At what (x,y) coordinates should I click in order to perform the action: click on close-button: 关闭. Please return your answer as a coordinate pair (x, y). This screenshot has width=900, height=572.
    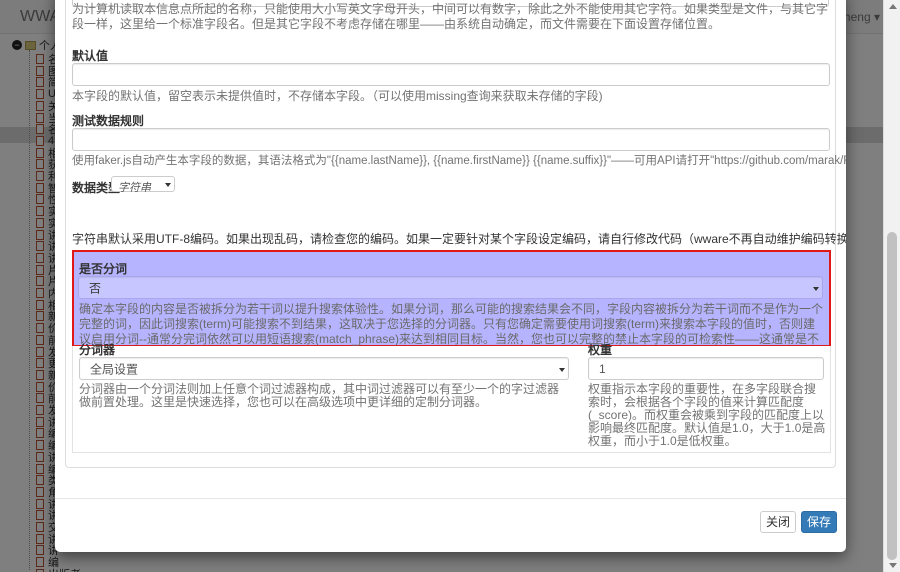
    Looking at the image, I should click on (778, 522).